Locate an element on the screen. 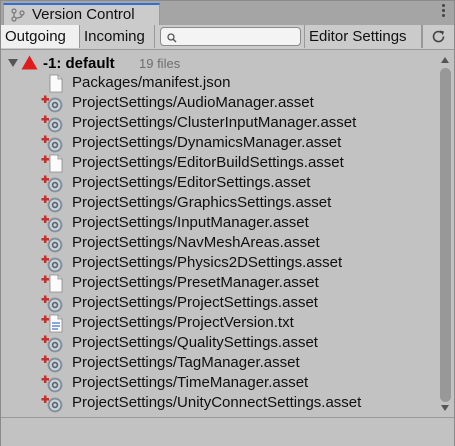 This screenshot has width=455, height=446. refresh-button is located at coordinates (438, 36).